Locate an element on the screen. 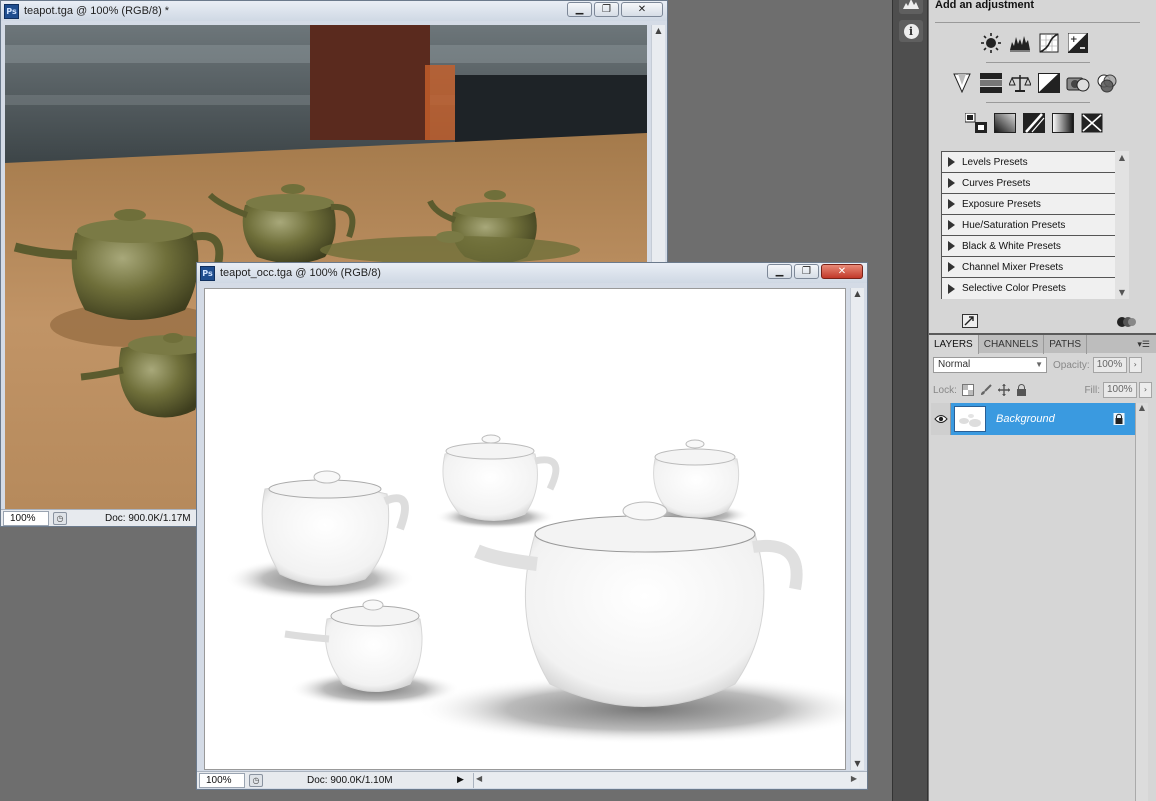 The height and width of the screenshot is (801, 1156). lock-pixels-brush-icon is located at coordinates (986, 390).